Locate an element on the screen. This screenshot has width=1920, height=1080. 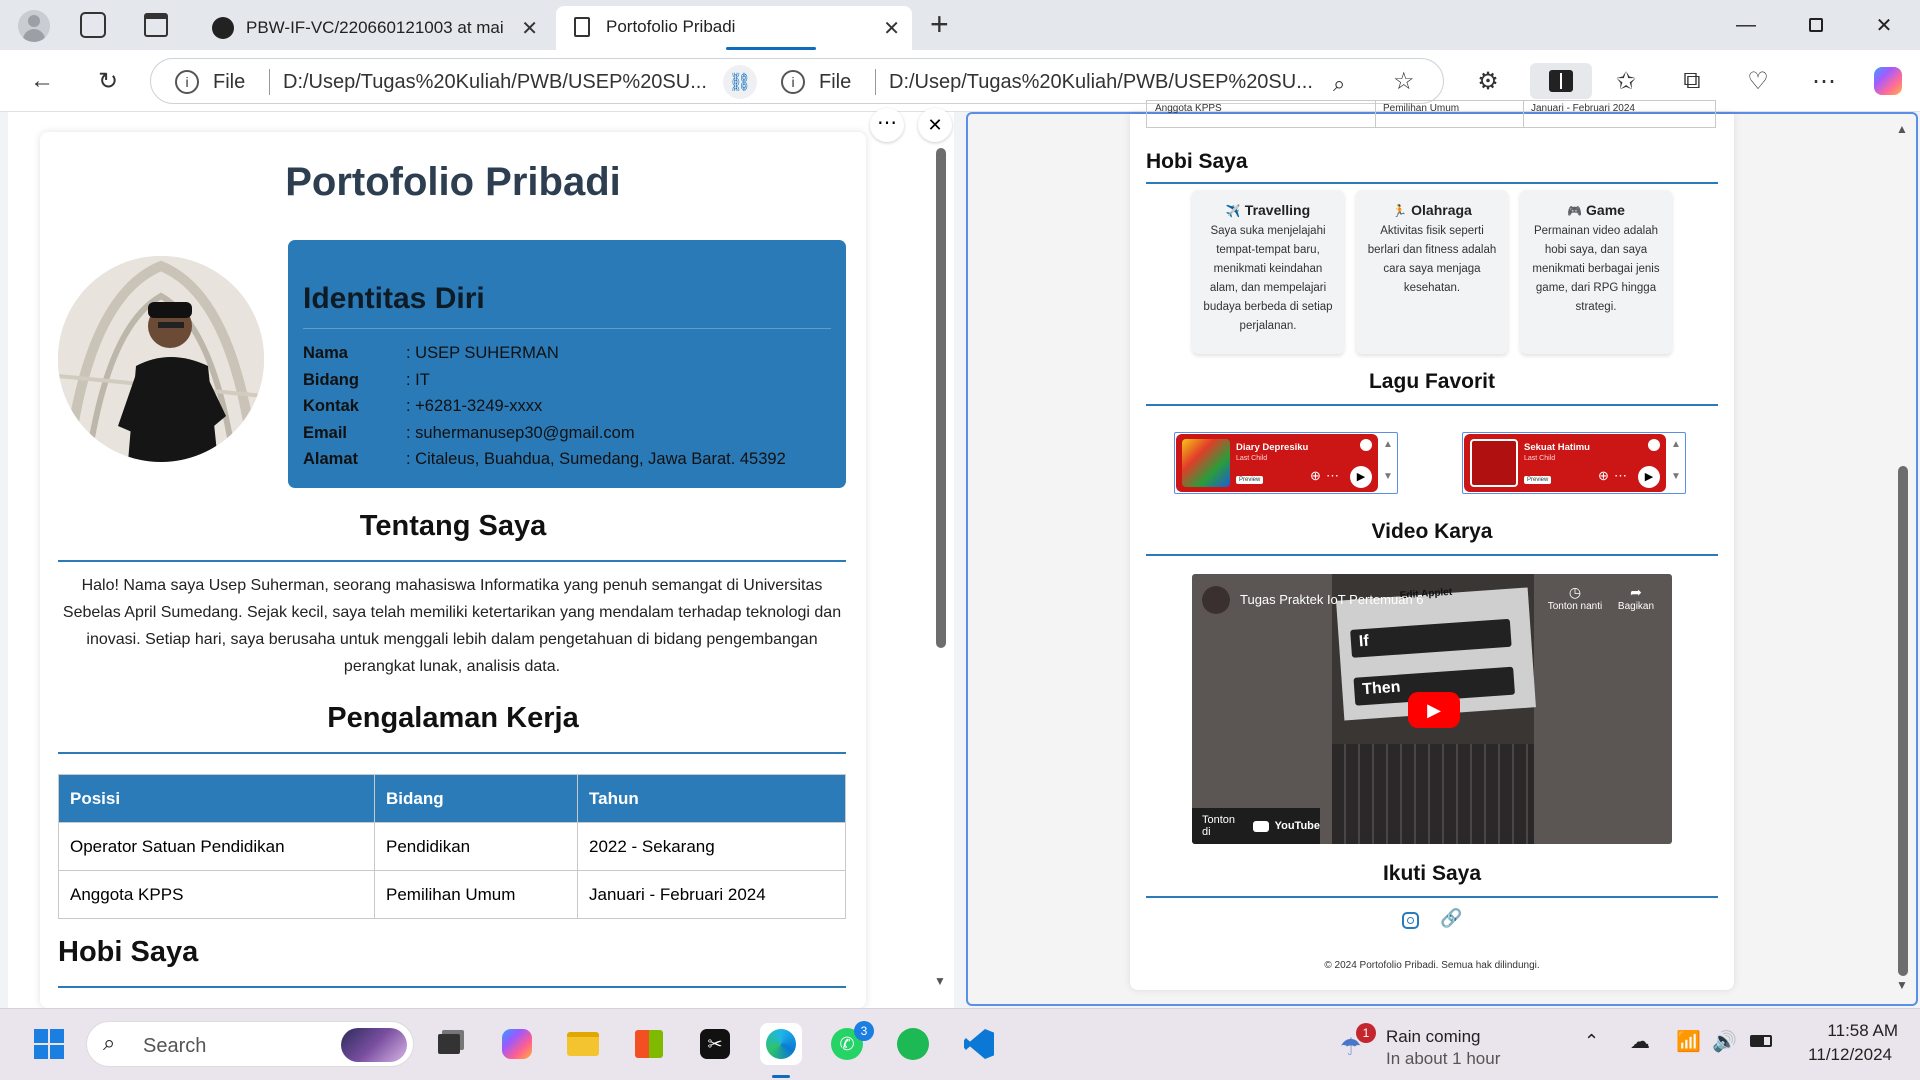
zoom-icon: ⌕ is located at coordinates (1339, 84).